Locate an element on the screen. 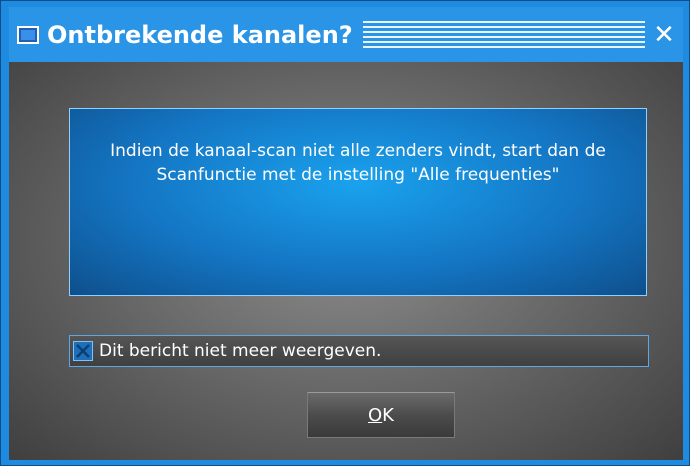 The width and height of the screenshot is (690, 466). dont-show-again-checkbox is located at coordinates (83, 351).